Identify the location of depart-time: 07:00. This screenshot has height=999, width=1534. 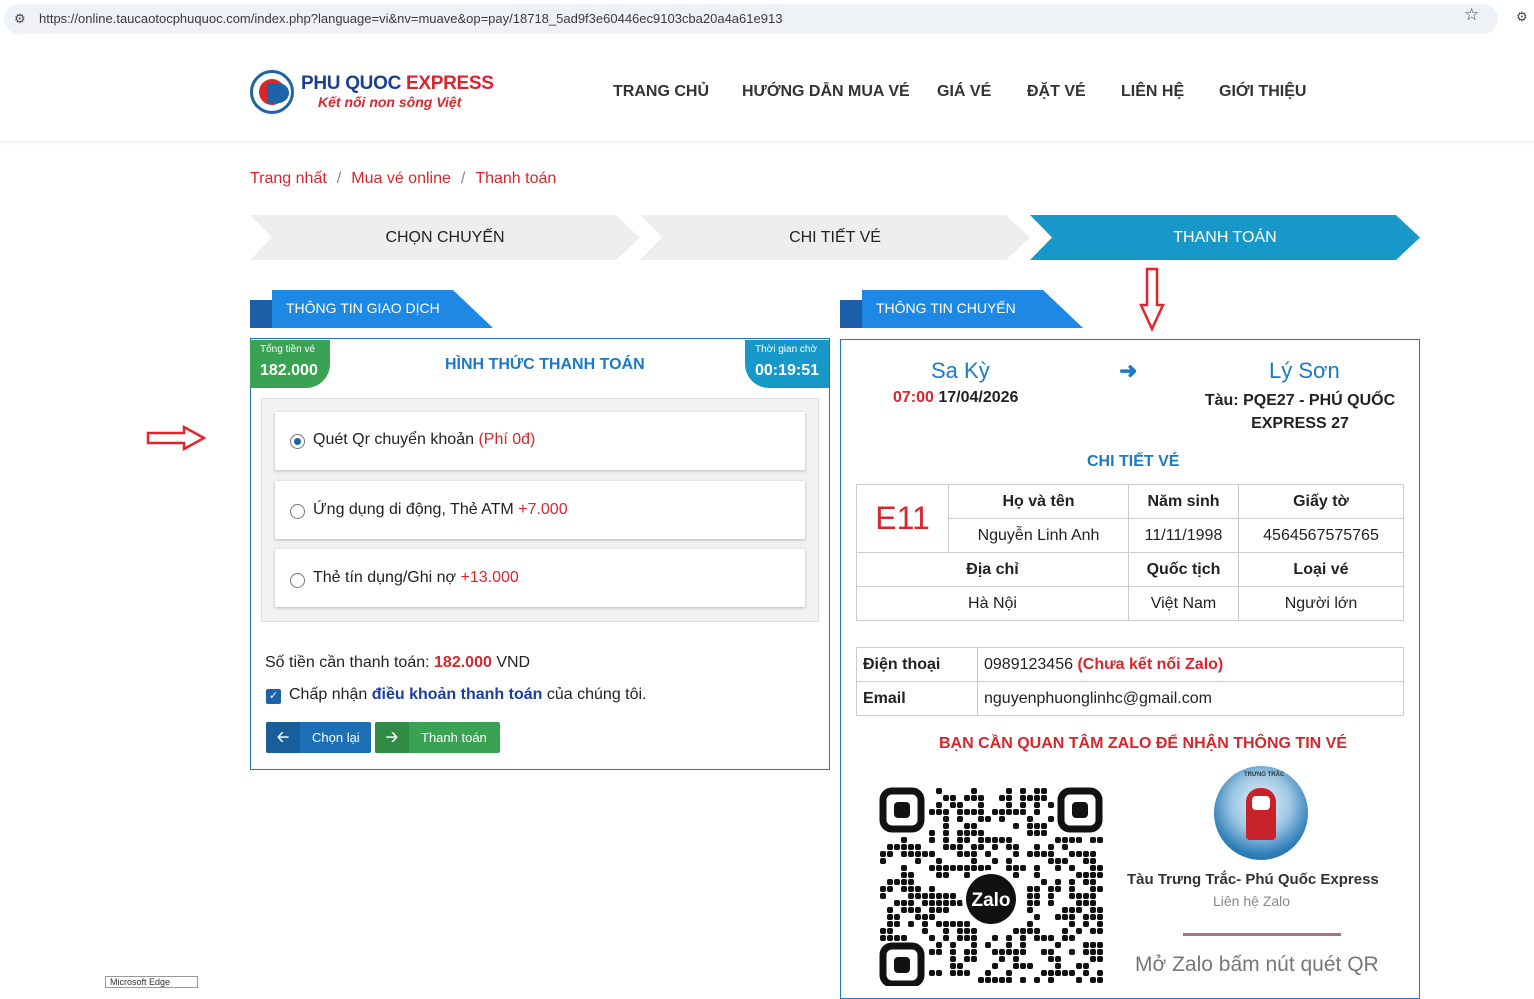
(913, 397).